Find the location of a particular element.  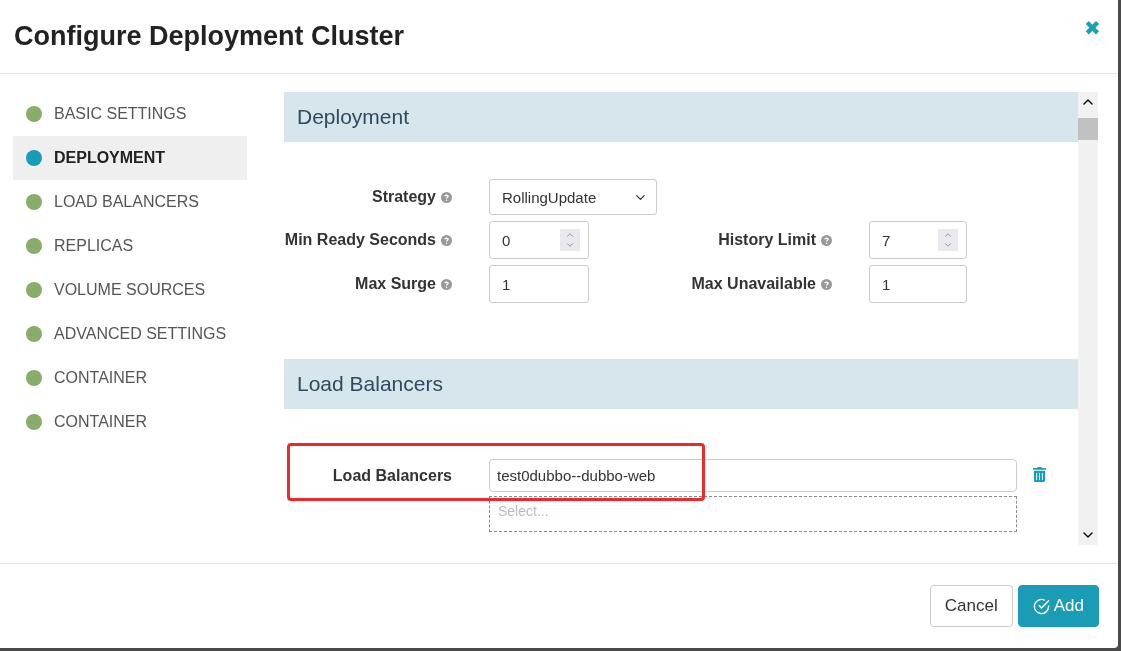

number-input: 7 is located at coordinates (918, 240).